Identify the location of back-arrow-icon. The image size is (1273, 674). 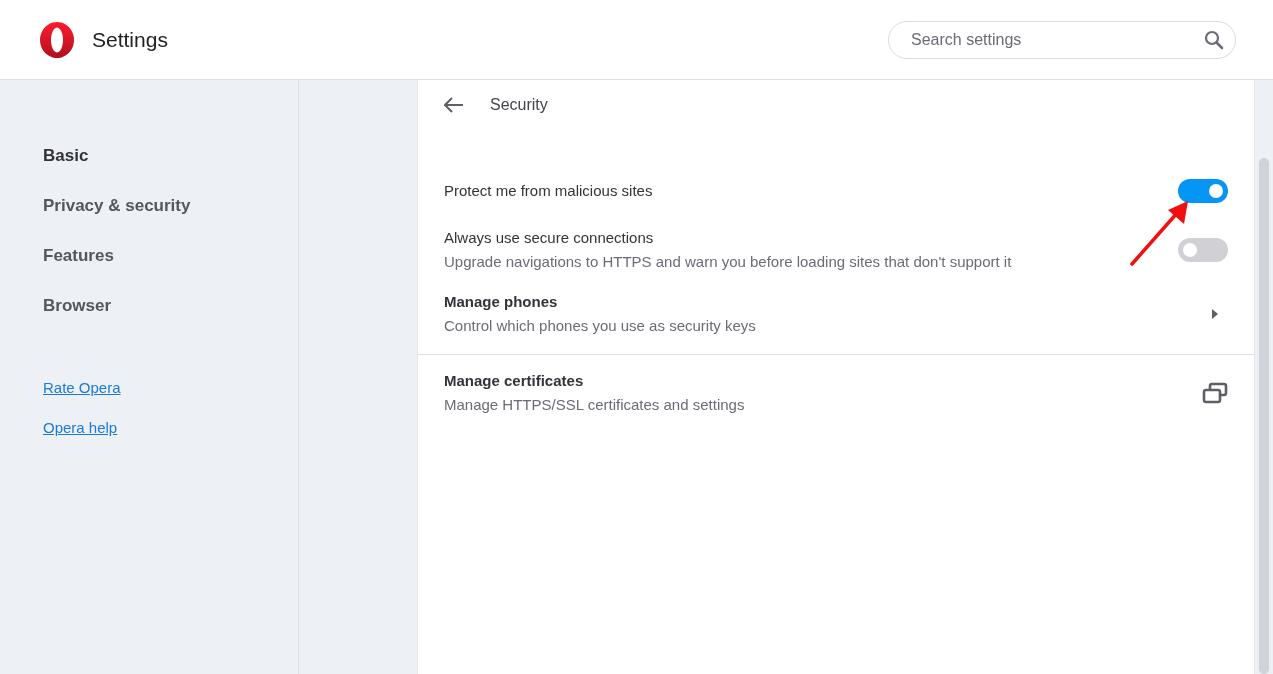
(454, 105).